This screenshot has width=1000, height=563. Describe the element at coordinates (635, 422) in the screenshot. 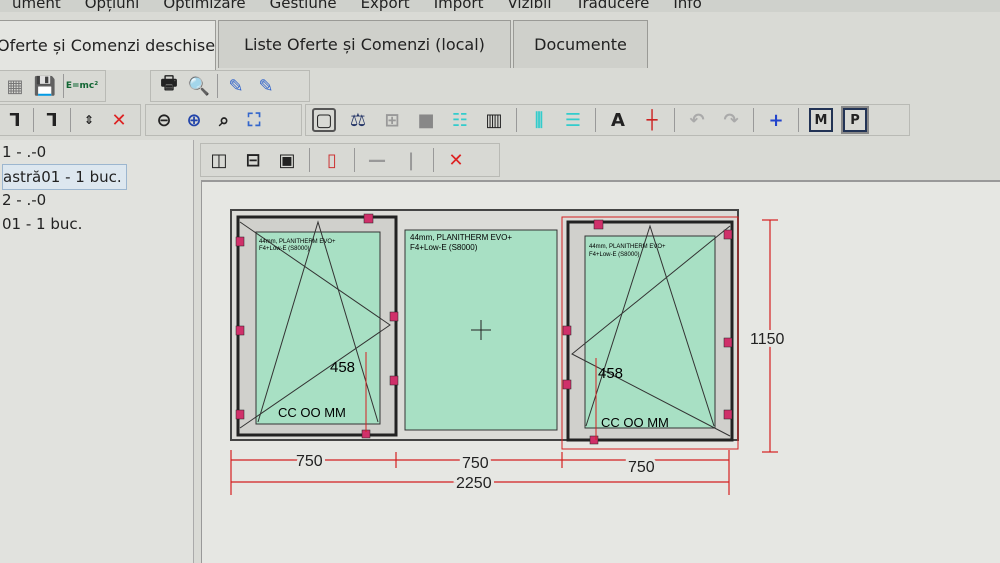

I see `right-hardware-label: CC OO MM` at that location.